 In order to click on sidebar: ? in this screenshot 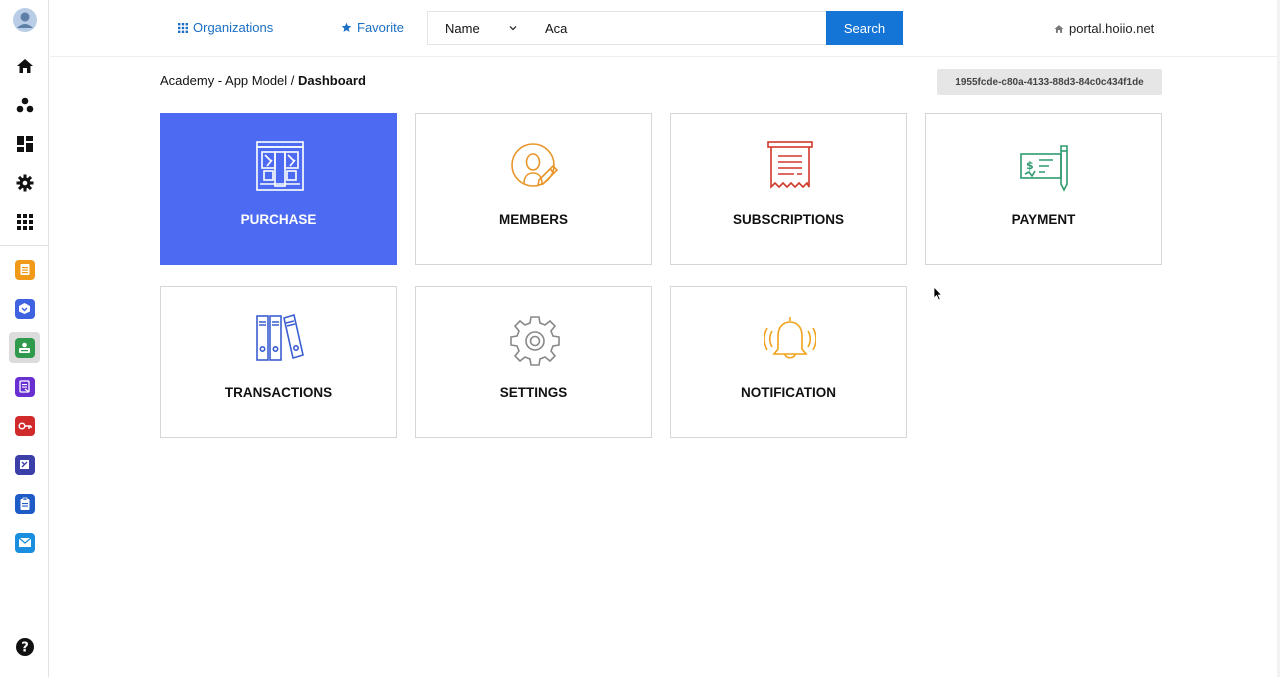, I will do `click(24, 338)`.